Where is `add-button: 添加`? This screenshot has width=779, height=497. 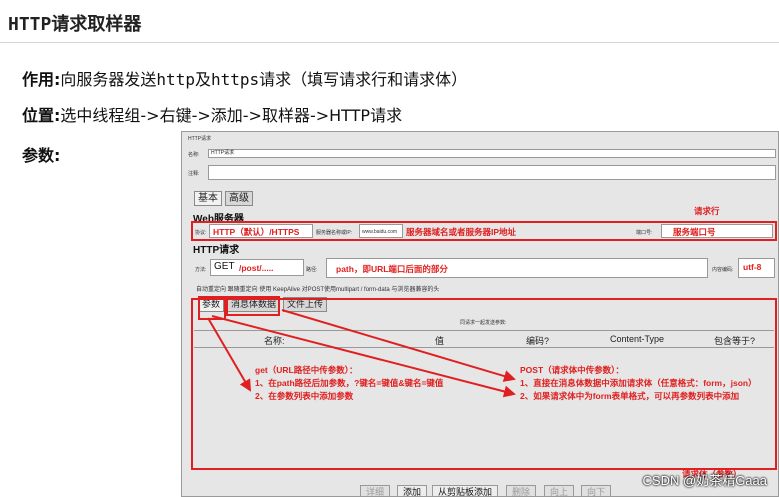 add-button: 添加 is located at coordinates (412, 490).